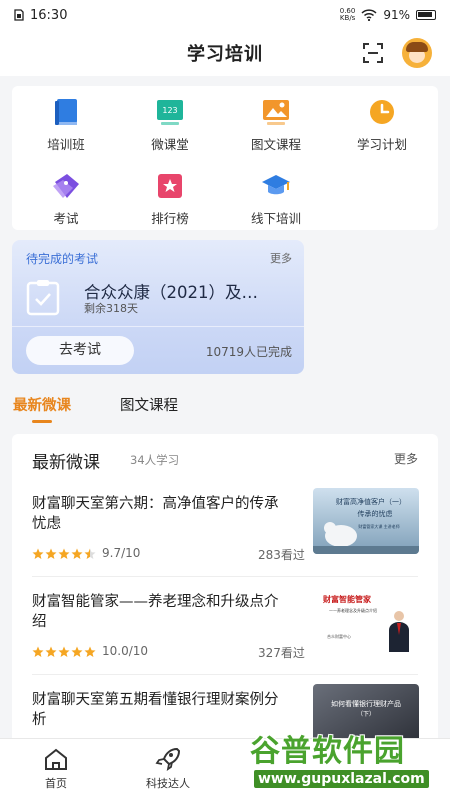 Image resolution: width=450 pixels, height=800 pixels. I want to click on page-title: 学习培训, so click(225, 54).